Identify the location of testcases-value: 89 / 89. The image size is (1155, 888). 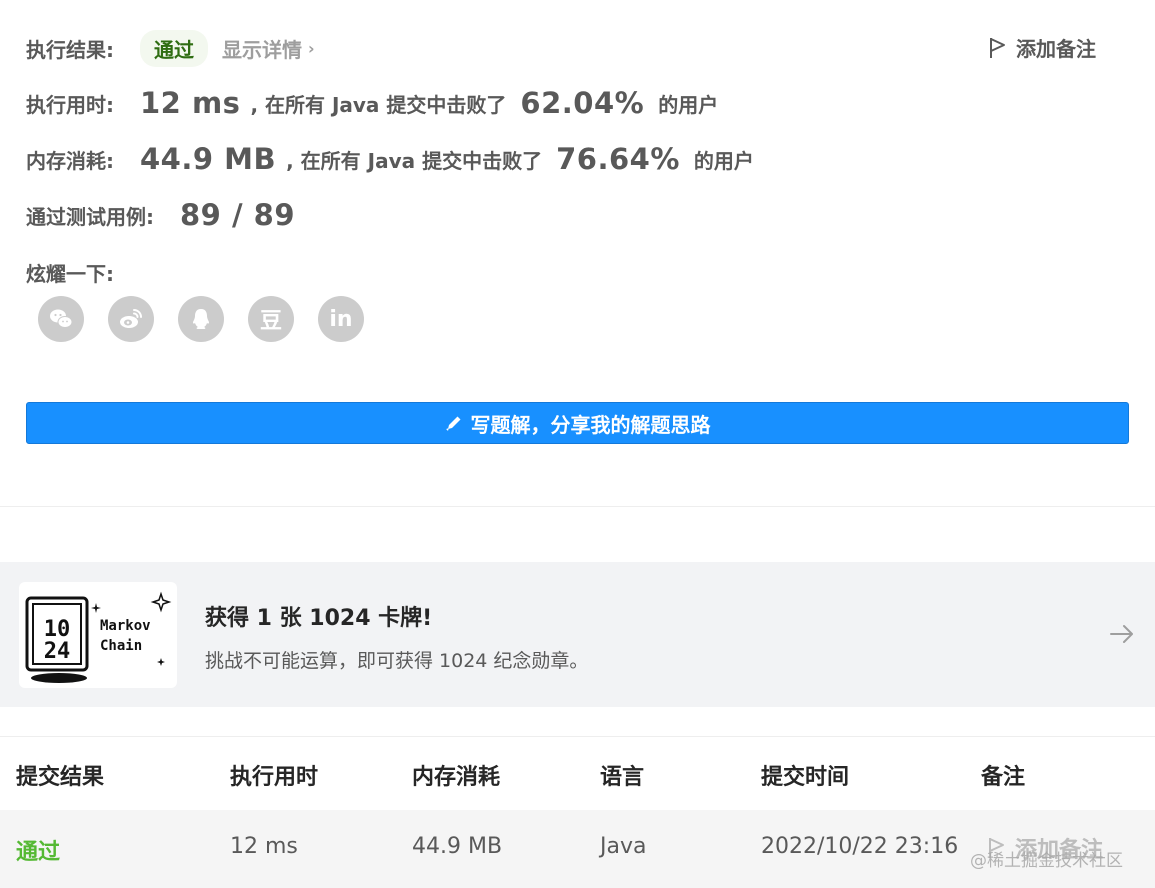
(237, 215).